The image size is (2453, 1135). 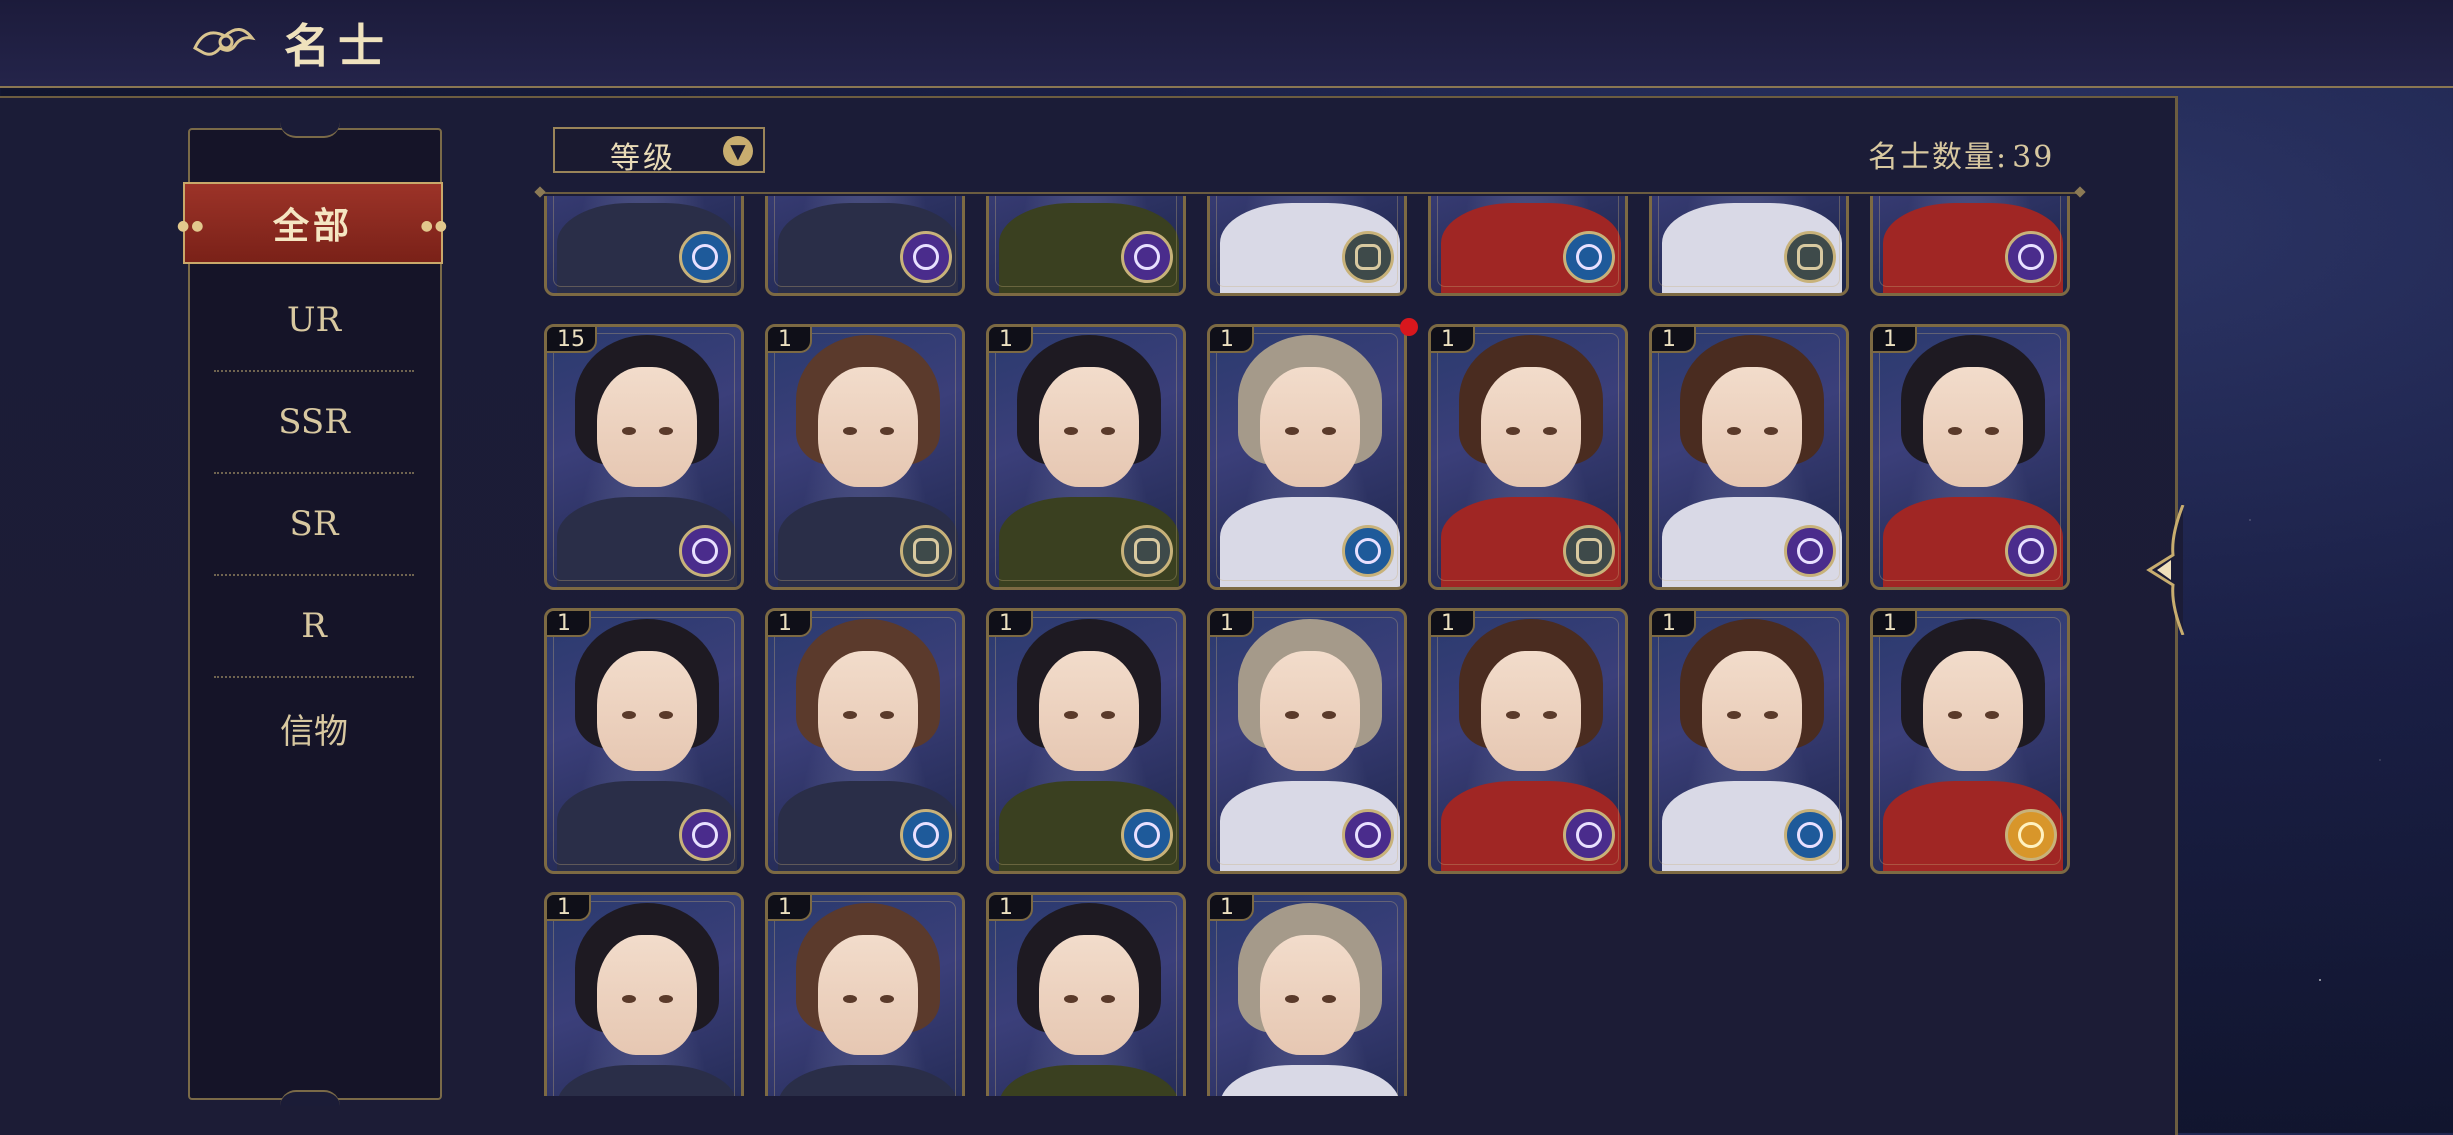 What do you see at coordinates (338, 46) in the screenshot?
I see `page-title: 名士` at bounding box center [338, 46].